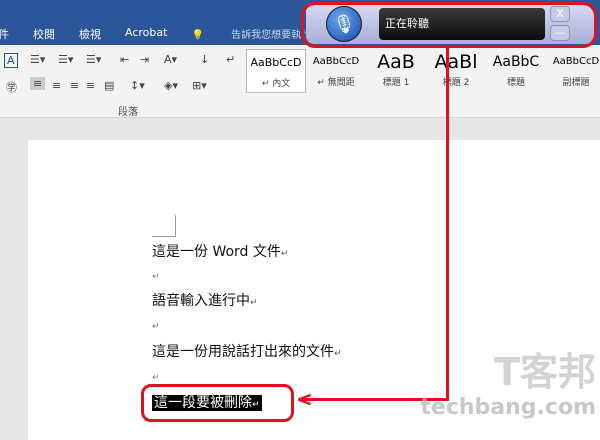 The height and width of the screenshot is (440, 600). I want to click on tab-file: 件, so click(4, 34).